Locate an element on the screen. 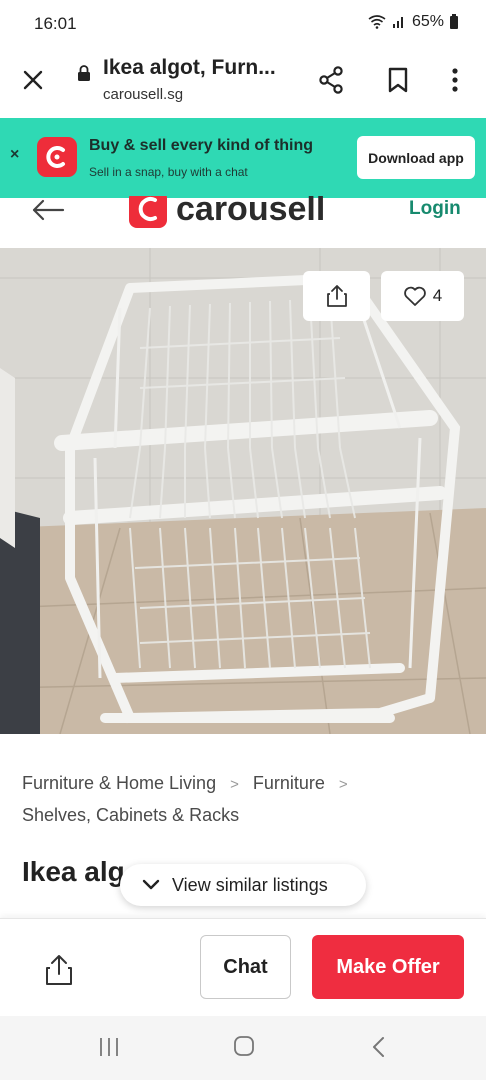  battery-icon is located at coordinates (454, 21).